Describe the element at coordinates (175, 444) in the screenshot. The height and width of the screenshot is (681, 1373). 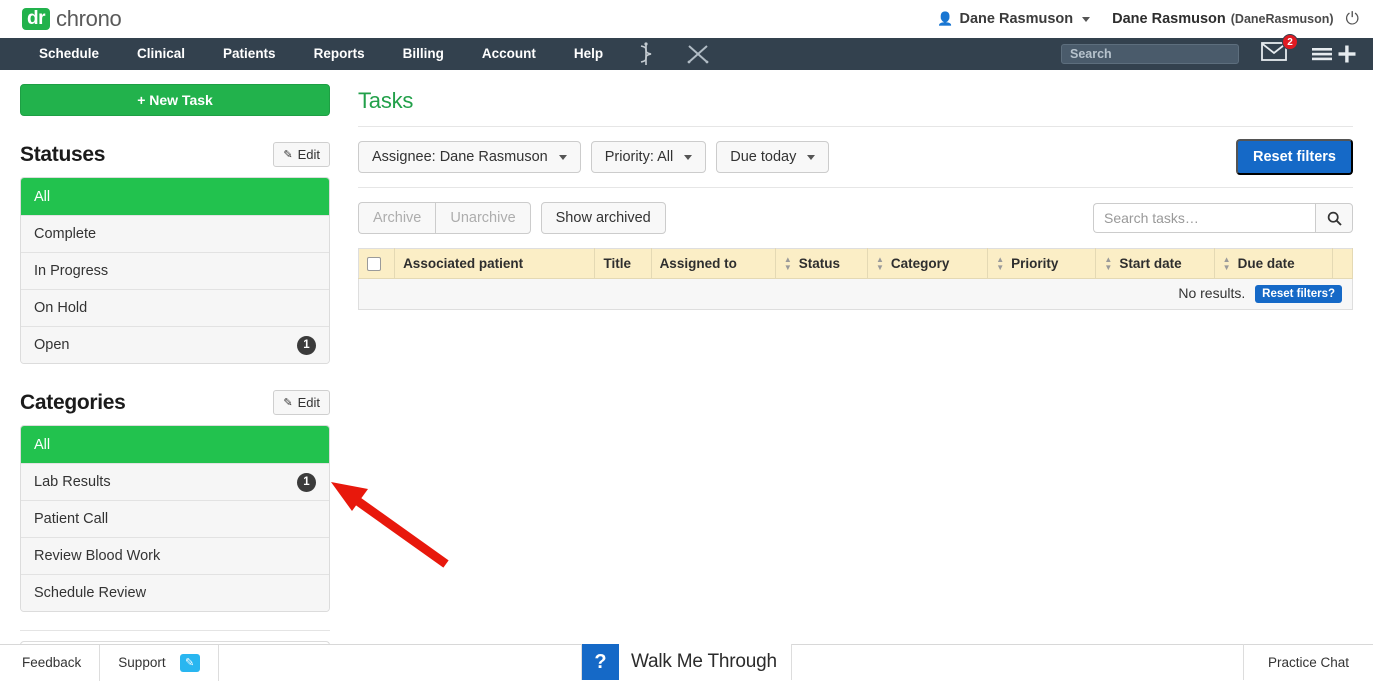
I see `category-item-all: All` at that location.